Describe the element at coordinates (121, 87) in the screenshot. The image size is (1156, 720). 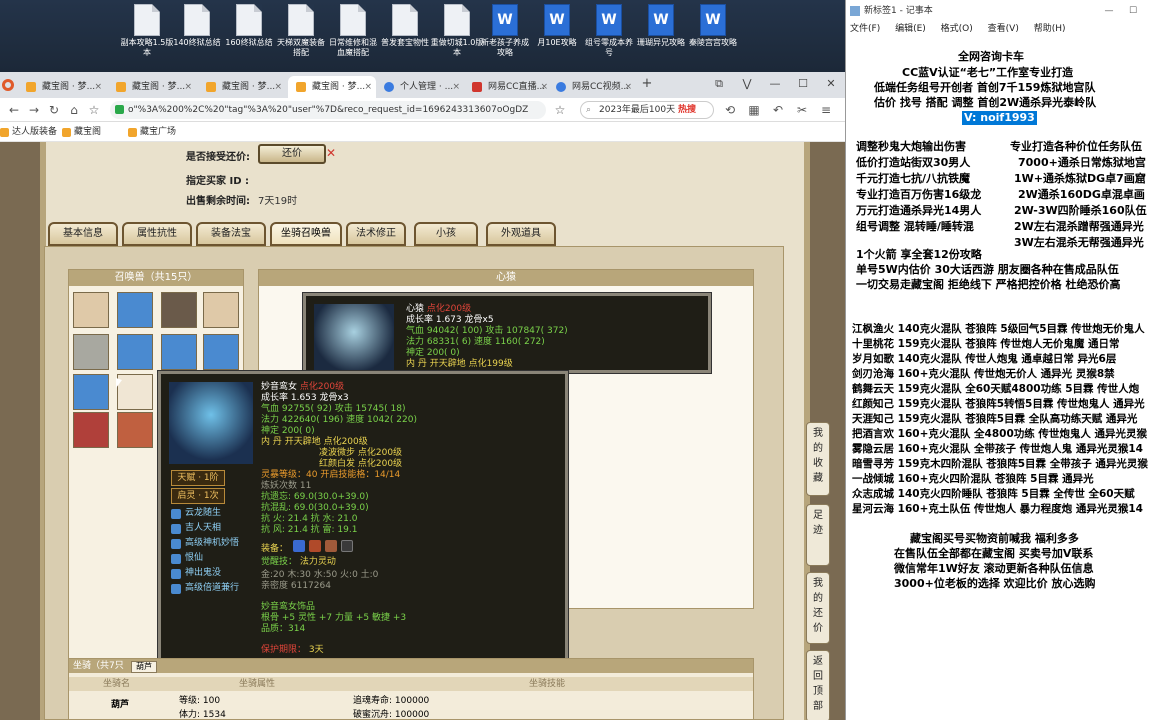
I see `site-favicon-icon` at that location.